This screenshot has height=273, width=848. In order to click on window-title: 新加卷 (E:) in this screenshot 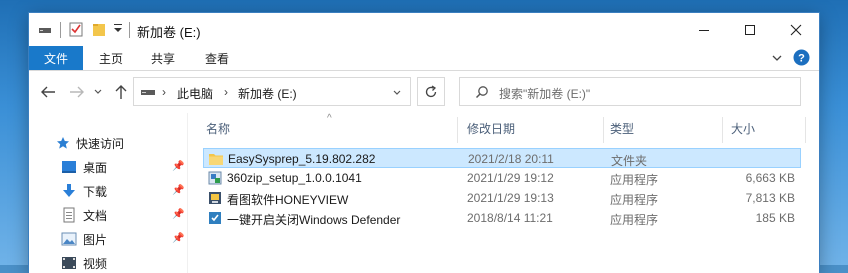, I will do `click(169, 32)`.